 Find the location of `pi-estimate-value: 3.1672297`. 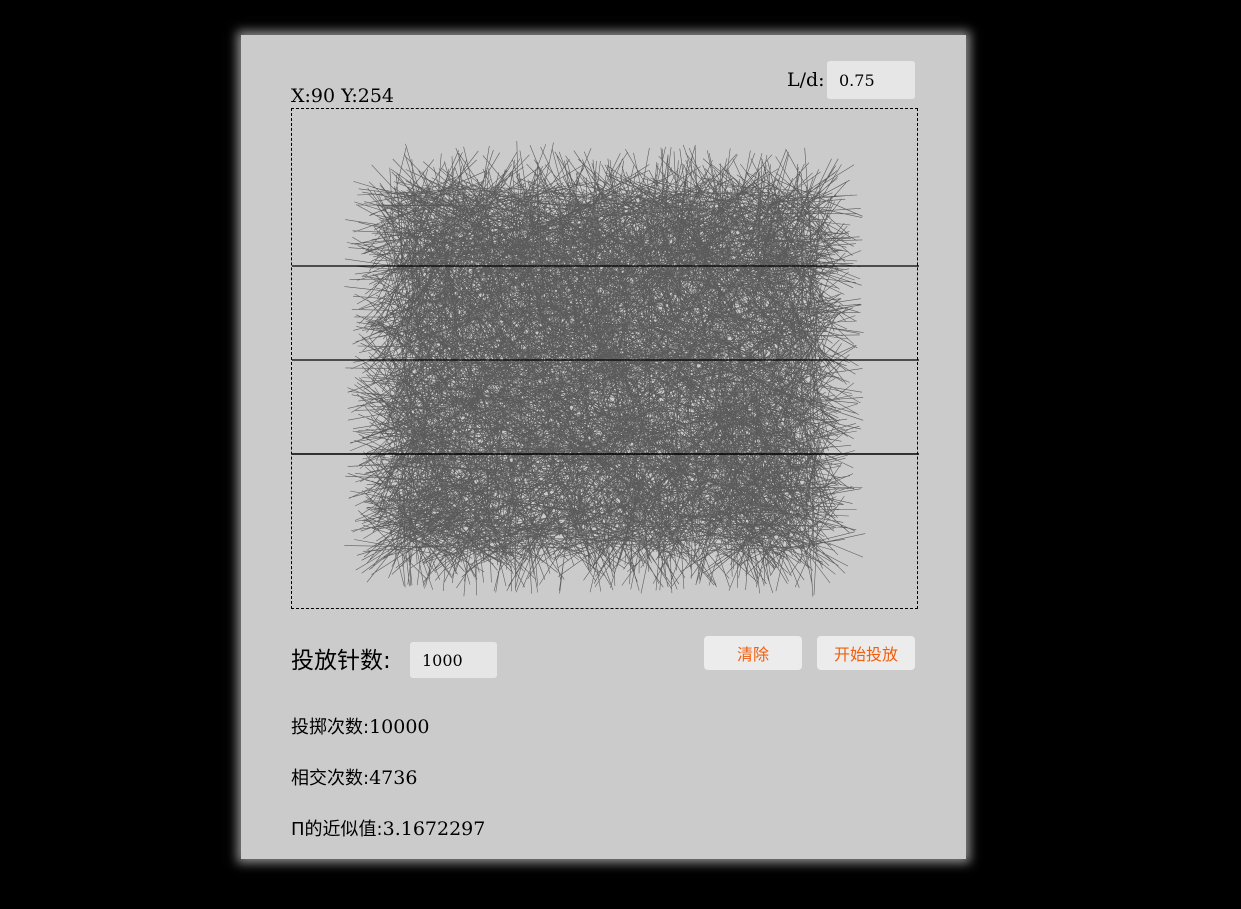

pi-estimate-value: 3.1672297 is located at coordinates (434, 829).